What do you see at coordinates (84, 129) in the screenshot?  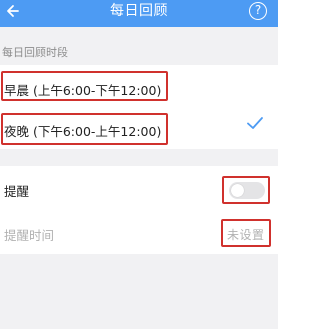 I see `highlight-box-evening` at bounding box center [84, 129].